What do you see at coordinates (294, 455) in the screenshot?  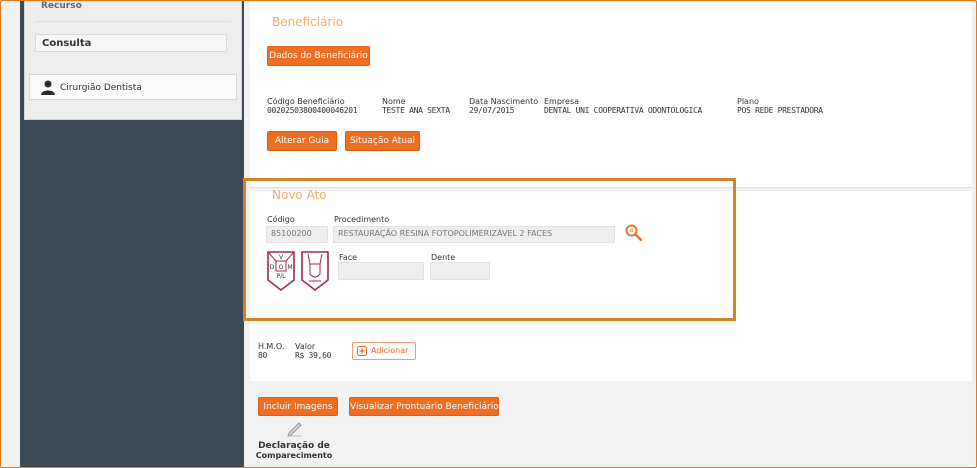 I see `declaracao-label-line2: Comparecimento` at bounding box center [294, 455].